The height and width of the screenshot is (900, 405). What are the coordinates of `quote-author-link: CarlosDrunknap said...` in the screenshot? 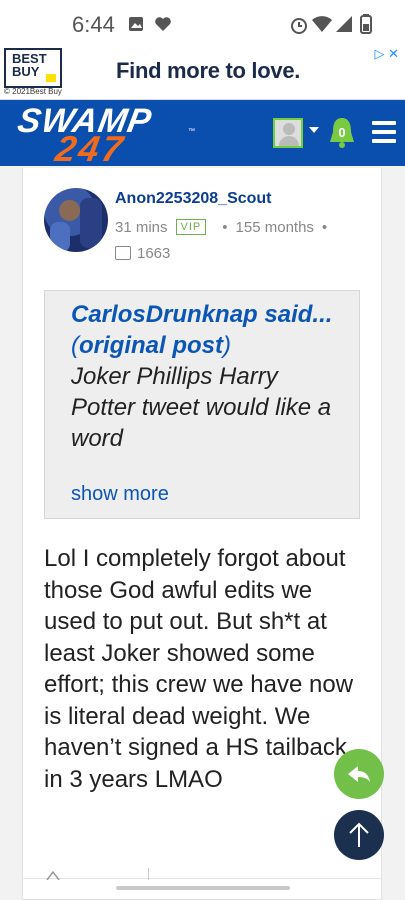 It's located at (201, 314).